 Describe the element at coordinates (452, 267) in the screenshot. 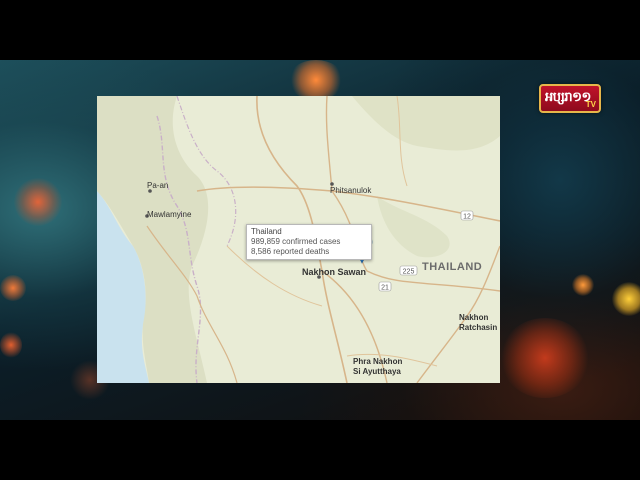

I see `country-label: THAILAND` at that location.